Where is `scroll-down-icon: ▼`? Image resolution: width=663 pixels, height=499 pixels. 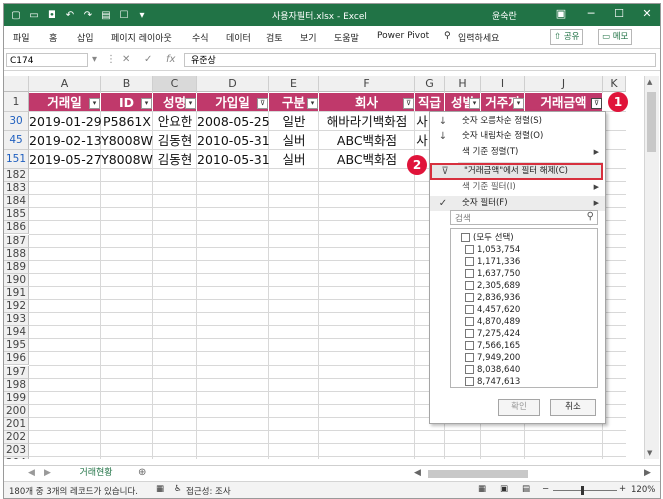
scroll-down-icon: ▼ is located at coordinates (649, 453).